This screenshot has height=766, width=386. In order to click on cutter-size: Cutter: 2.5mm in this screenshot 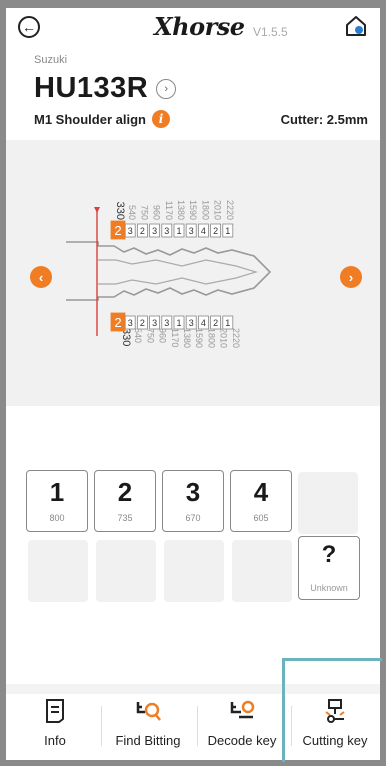, I will do `click(324, 119)`.